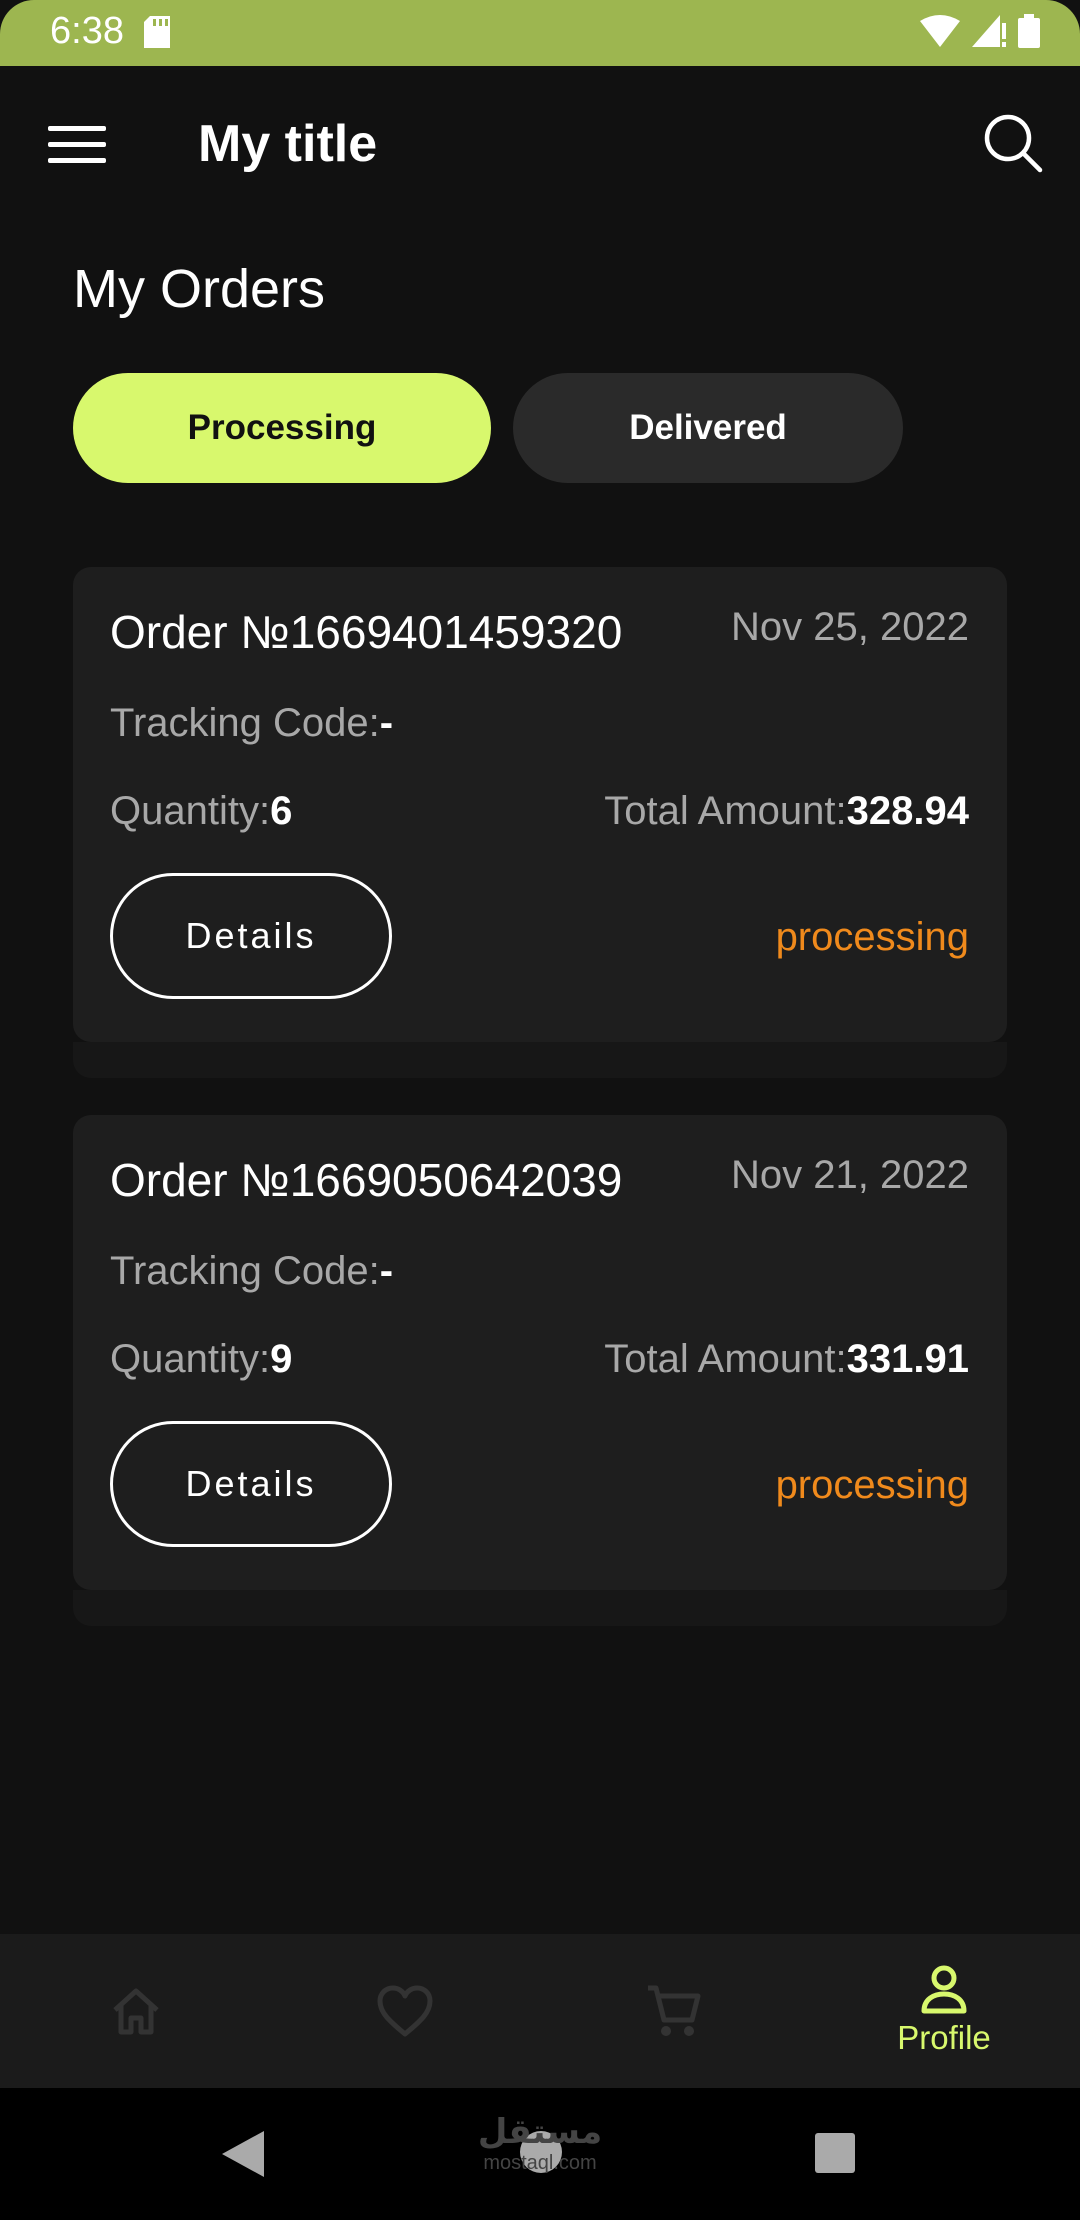  I want to click on tab-delivered: Delivered, so click(708, 428).